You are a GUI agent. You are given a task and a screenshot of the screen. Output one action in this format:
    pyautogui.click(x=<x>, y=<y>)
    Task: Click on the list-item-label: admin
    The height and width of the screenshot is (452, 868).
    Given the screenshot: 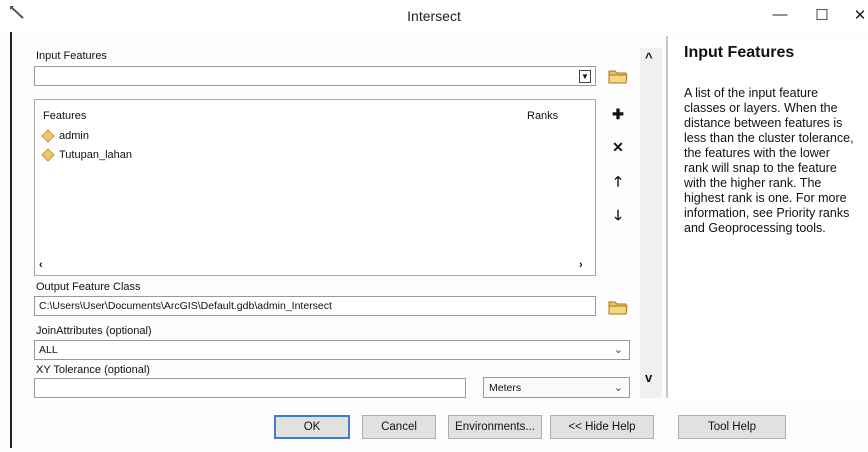 What is the action you would take?
    pyautogui.click(x=74, y=136)
    